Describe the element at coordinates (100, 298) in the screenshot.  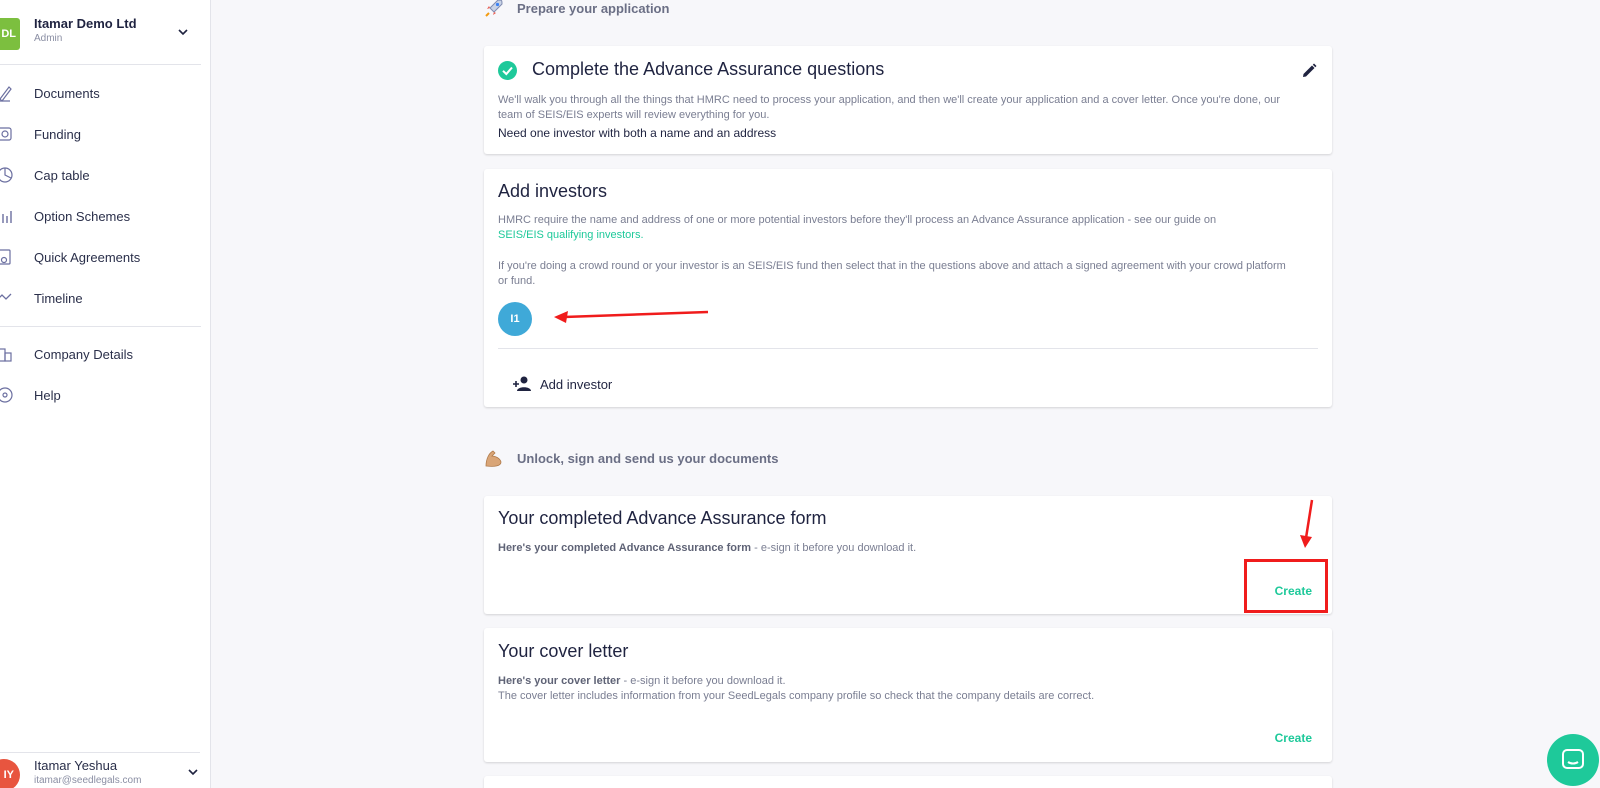
I see `sidebar-item-timeline: Timeline` at that location.